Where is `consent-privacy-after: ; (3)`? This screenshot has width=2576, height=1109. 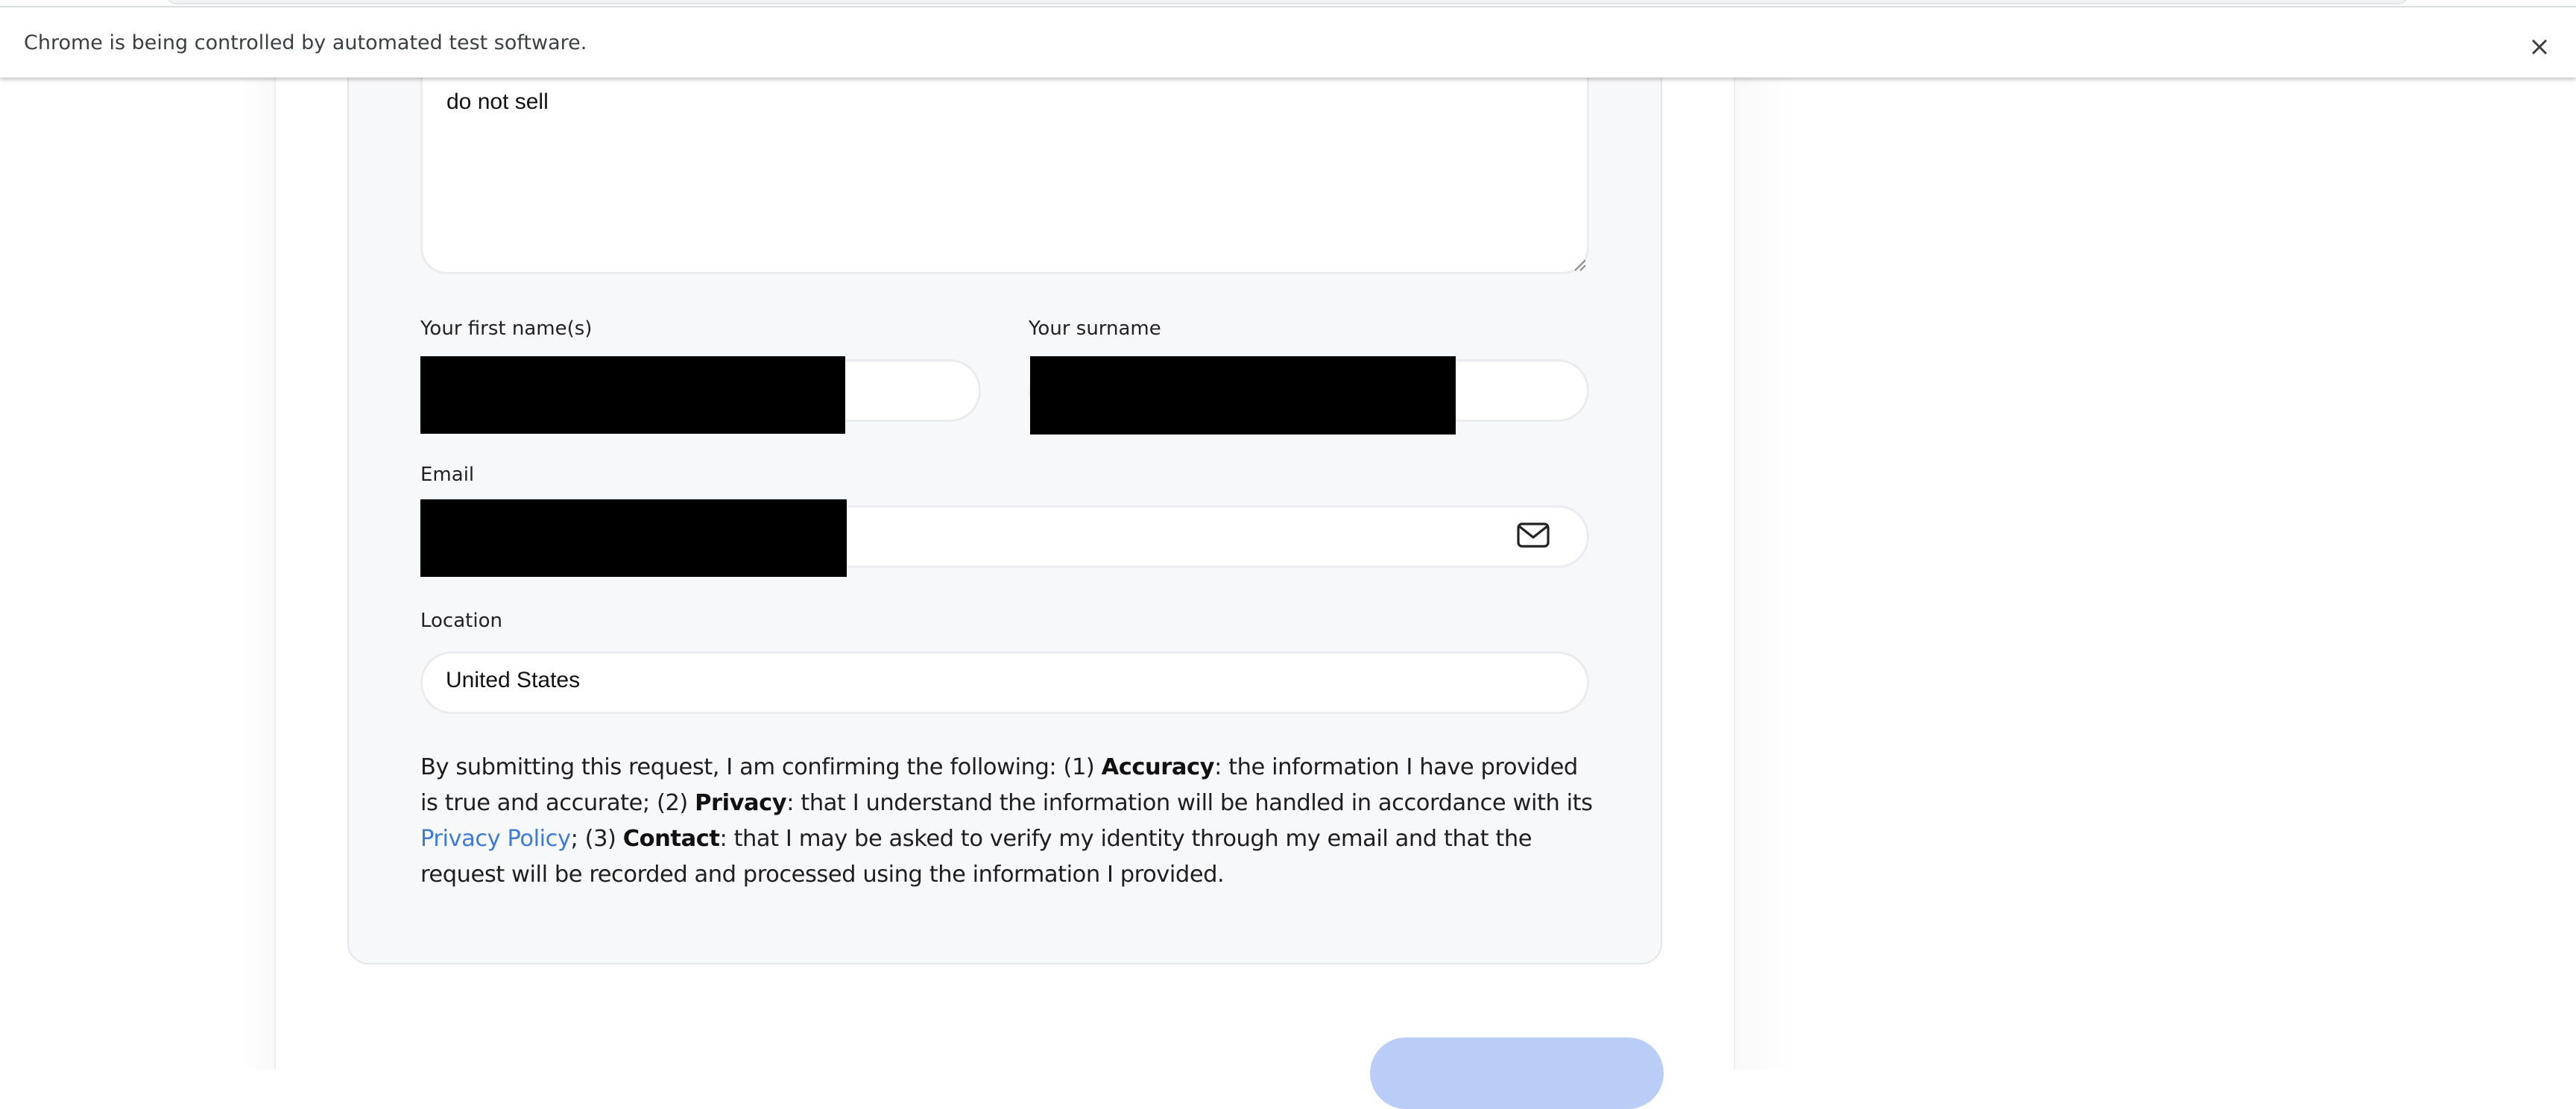
consent-privacy-after: ; (3) is located at coordinates (596, 839).